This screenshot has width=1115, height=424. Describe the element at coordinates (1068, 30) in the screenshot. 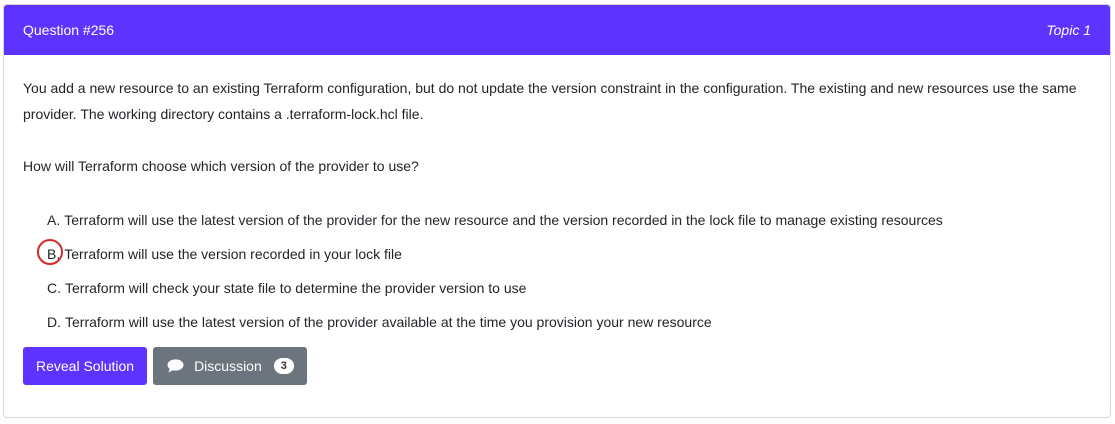

I see `topic-label: Topic 1` at that location.